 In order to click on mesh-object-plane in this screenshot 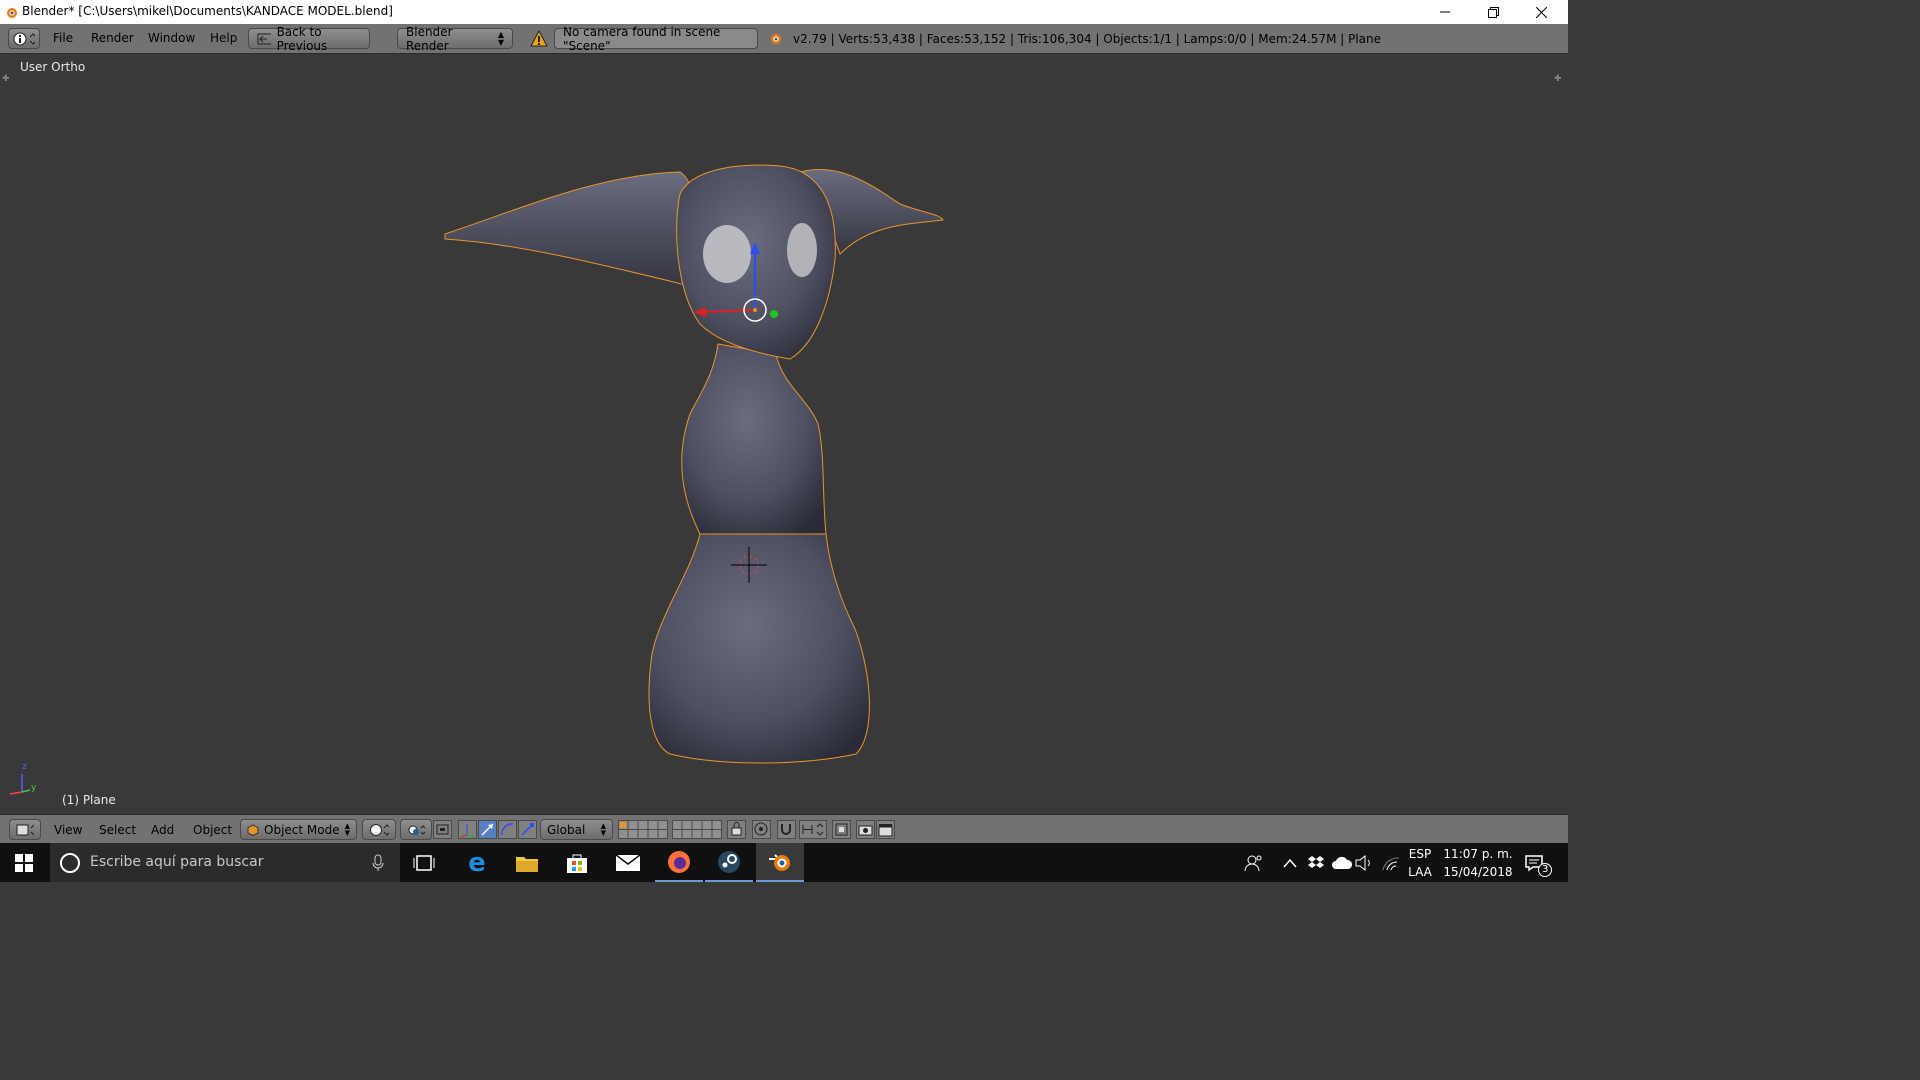, I will do `click(694, 464)`.